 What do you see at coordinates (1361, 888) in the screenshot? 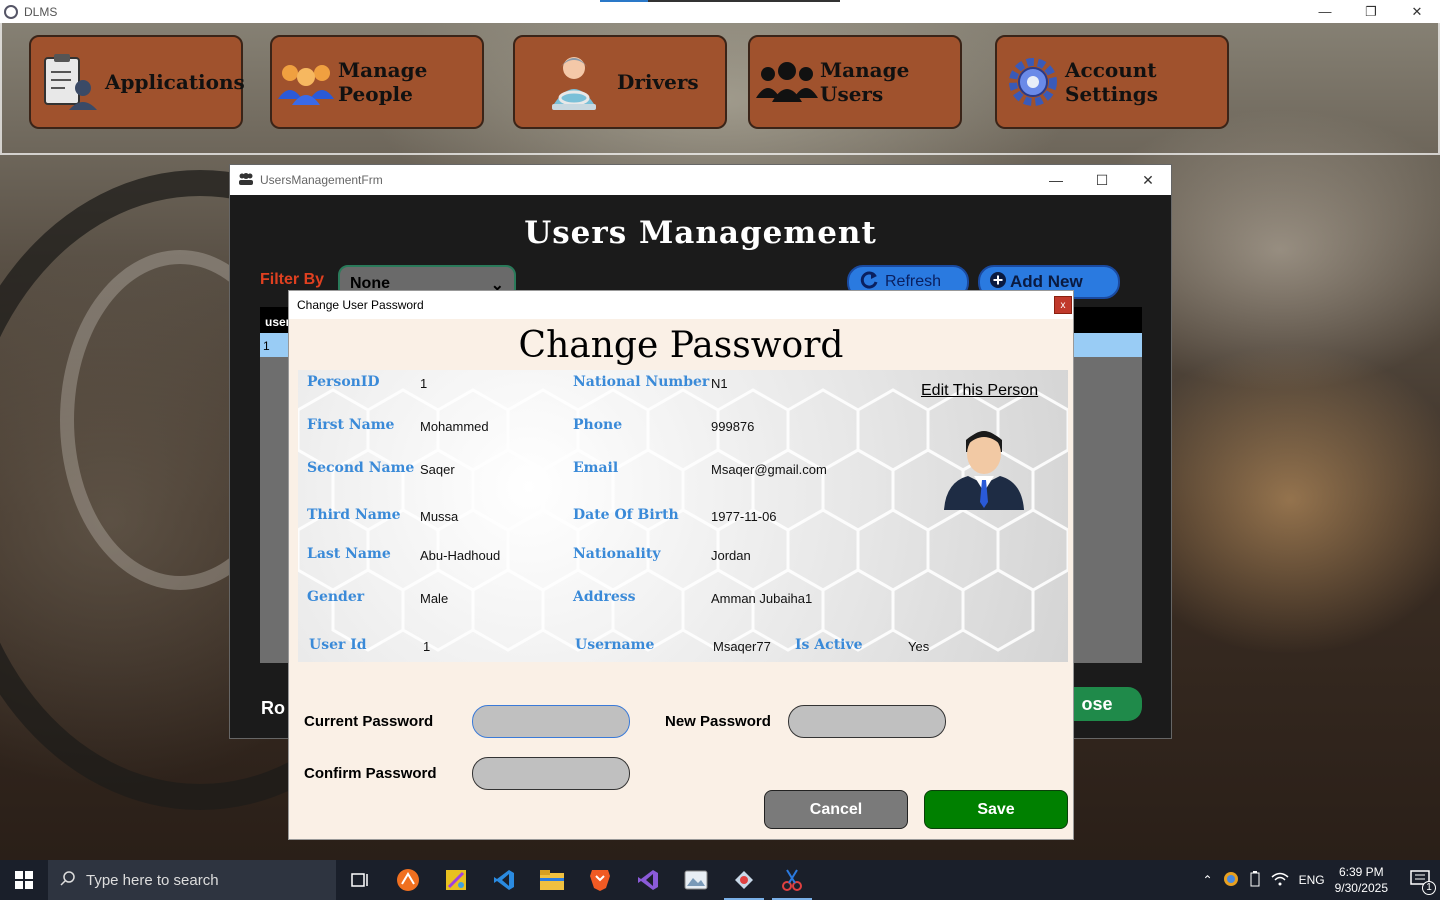
I see `clock-date: 9/30/2025` at bounding box center [1361, 888].